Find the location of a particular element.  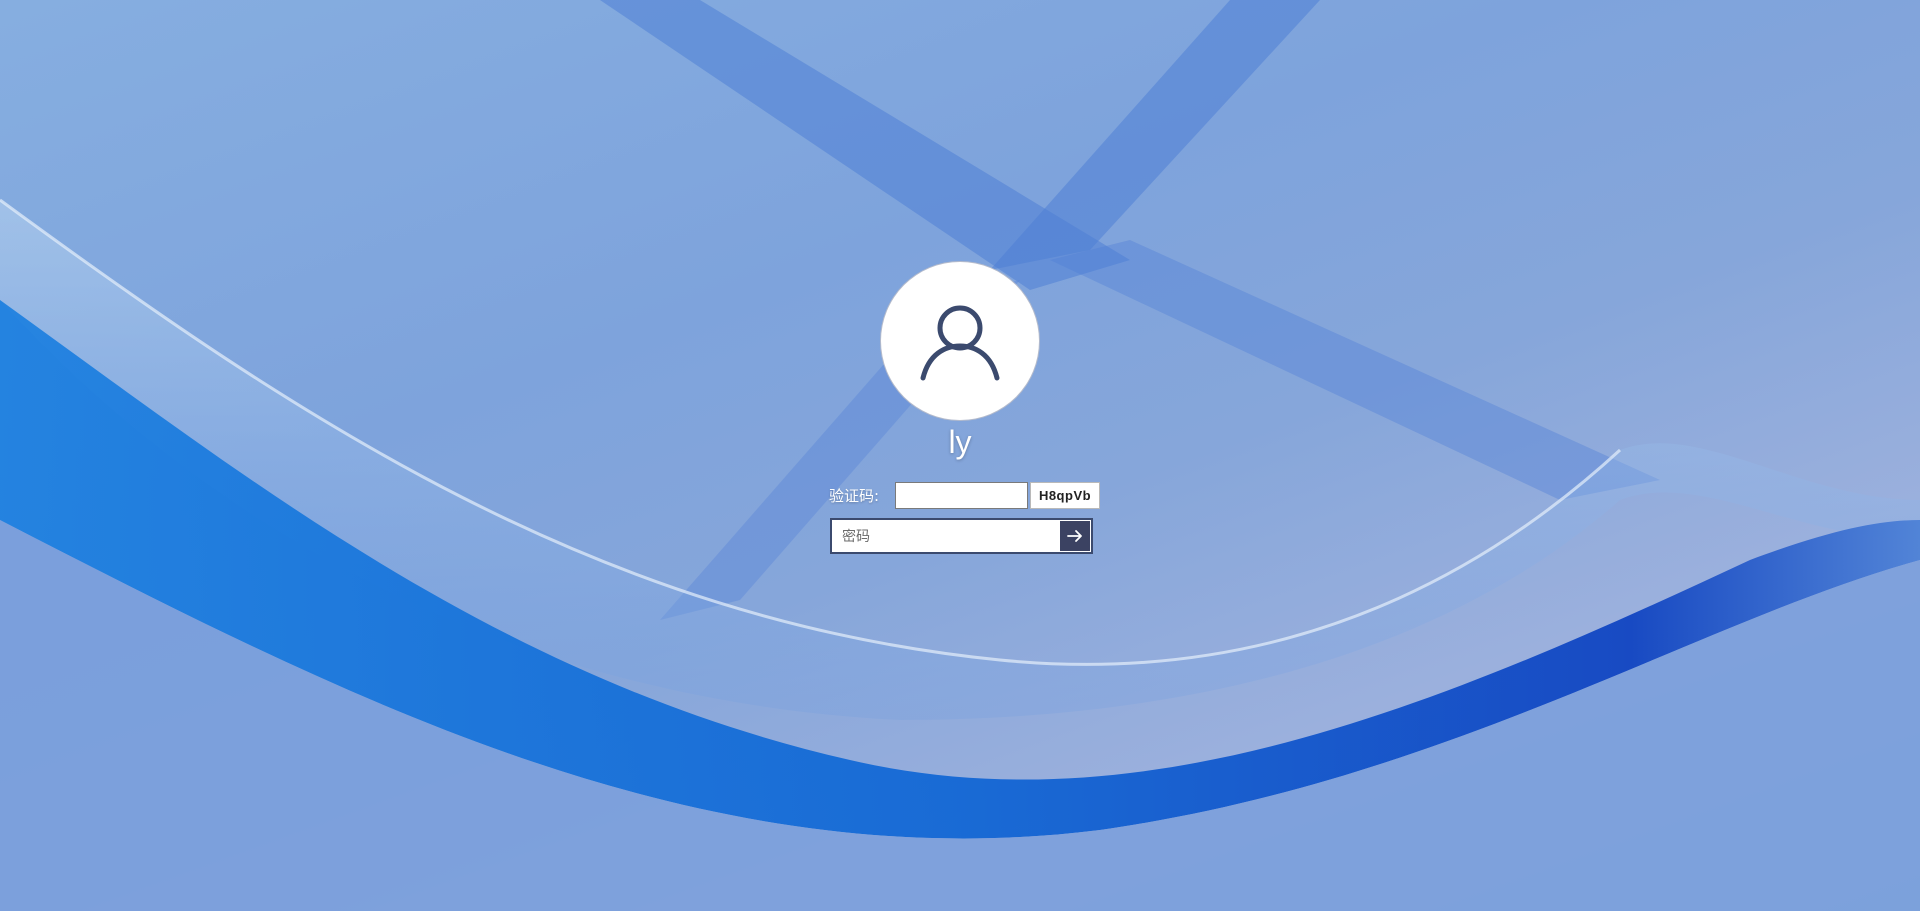

user-icon is located at coordinates (960, 343).